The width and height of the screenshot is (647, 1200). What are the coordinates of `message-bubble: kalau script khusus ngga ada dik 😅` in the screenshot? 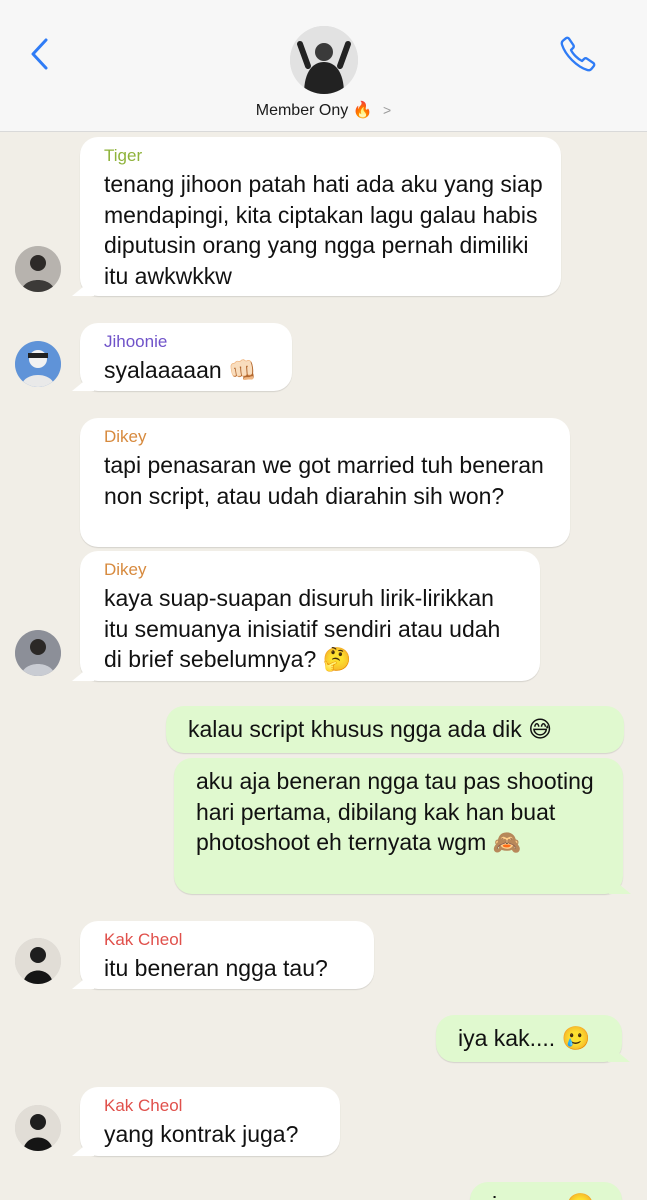 It's located at (395, 729).